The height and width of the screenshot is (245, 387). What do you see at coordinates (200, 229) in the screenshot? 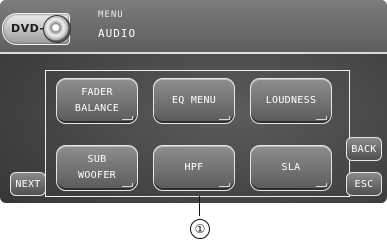
I see `callout-number: ①` at bounding box center [200, 229].